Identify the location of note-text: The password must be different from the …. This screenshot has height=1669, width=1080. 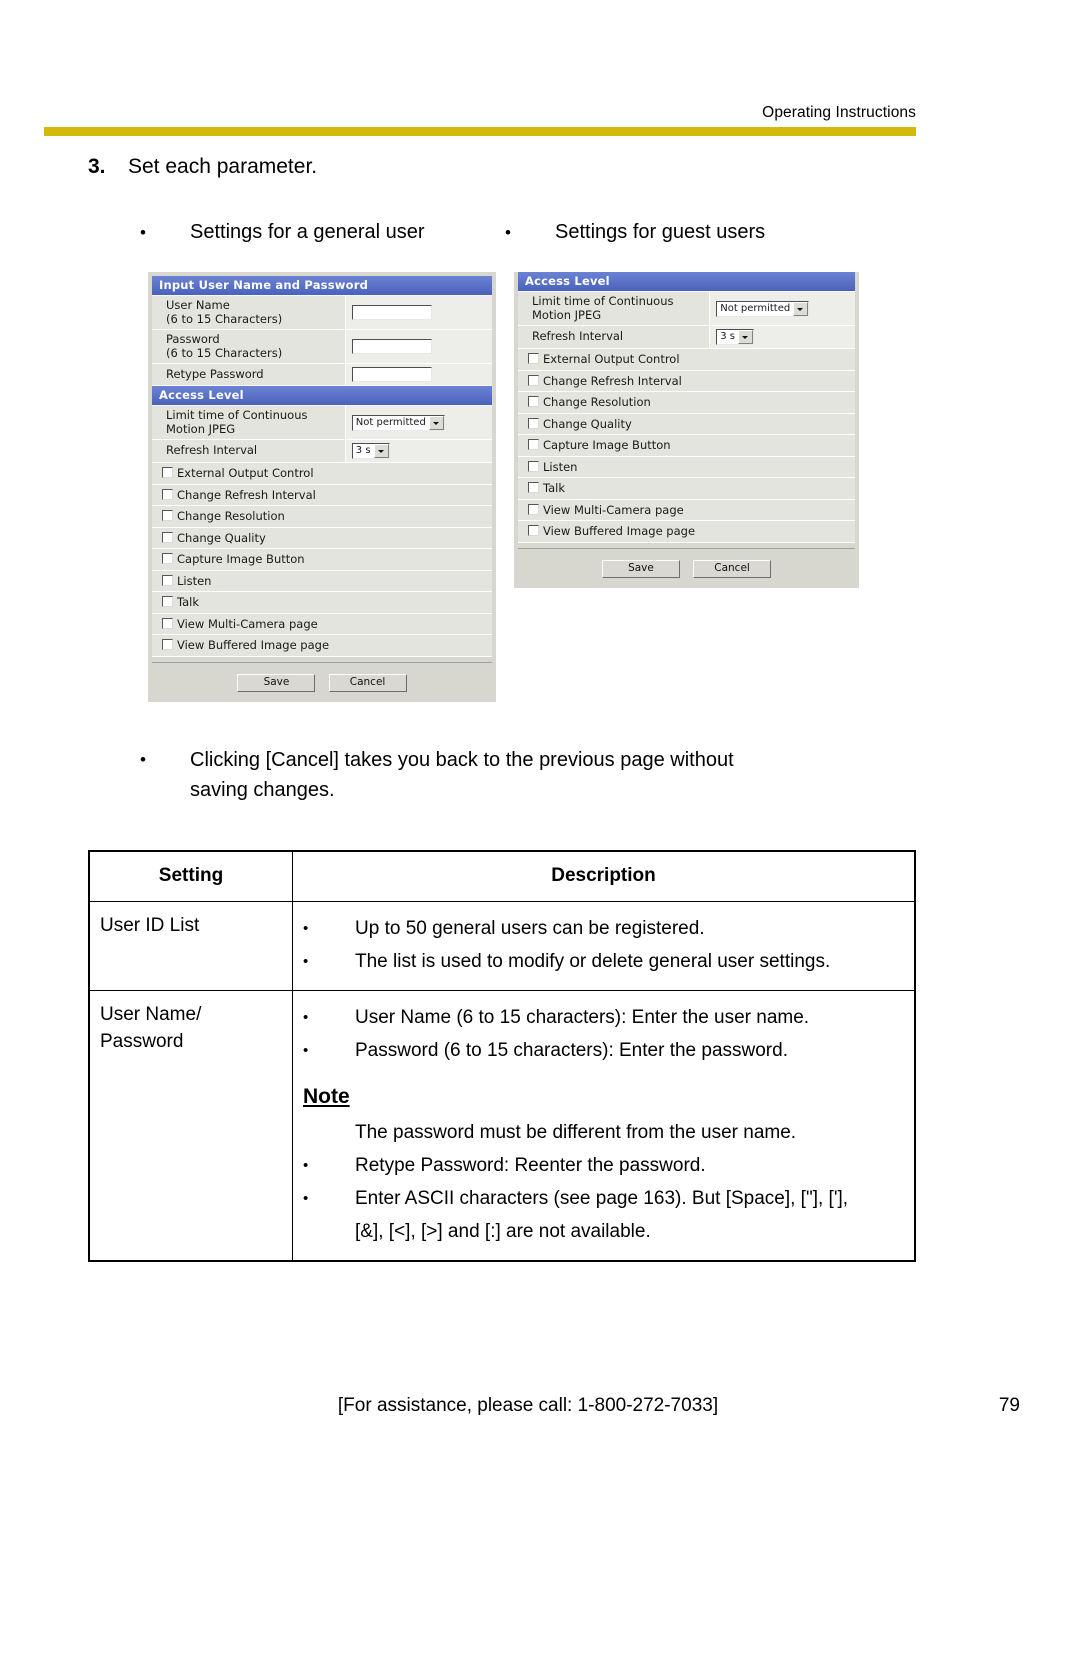
(576, 1132).